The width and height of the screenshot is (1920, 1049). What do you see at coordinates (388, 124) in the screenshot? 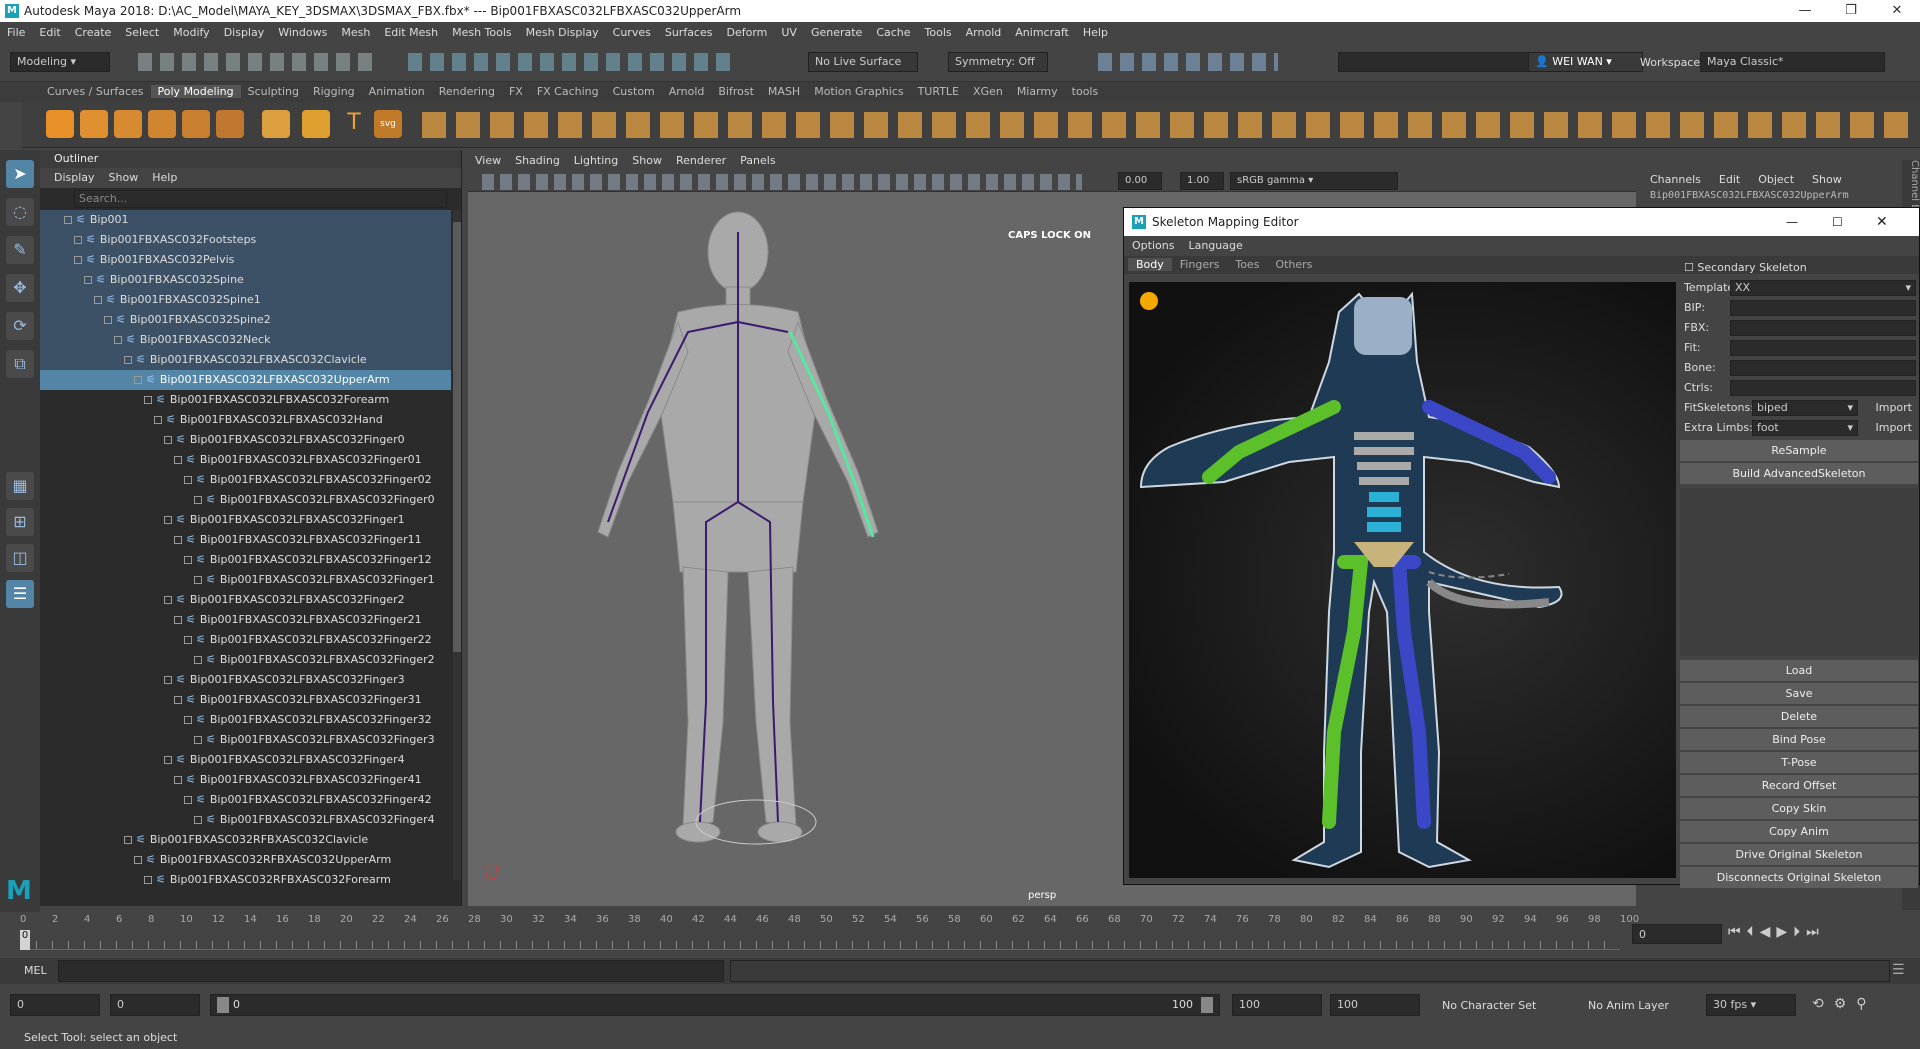
I see `svg-icon: svg` at bounding box center [388, 124].